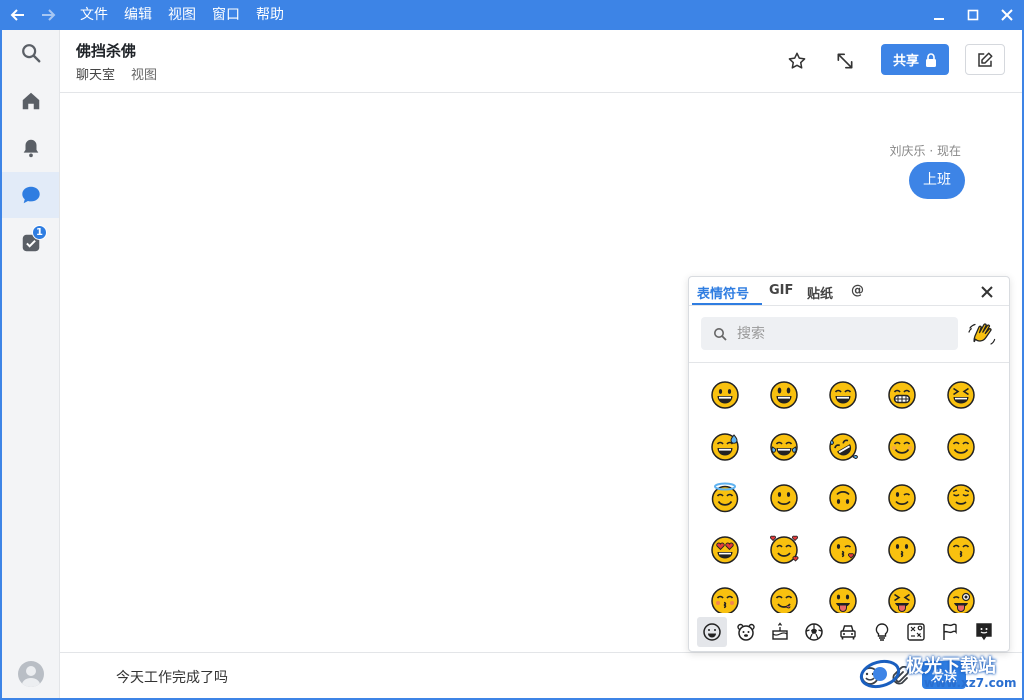 This screenshot has height=700, width=1024. What do you see at coordinates (843, 395) in the screenshot?
I see `grinning-smiling-eyes-icon` at bounding box center [843, 395].